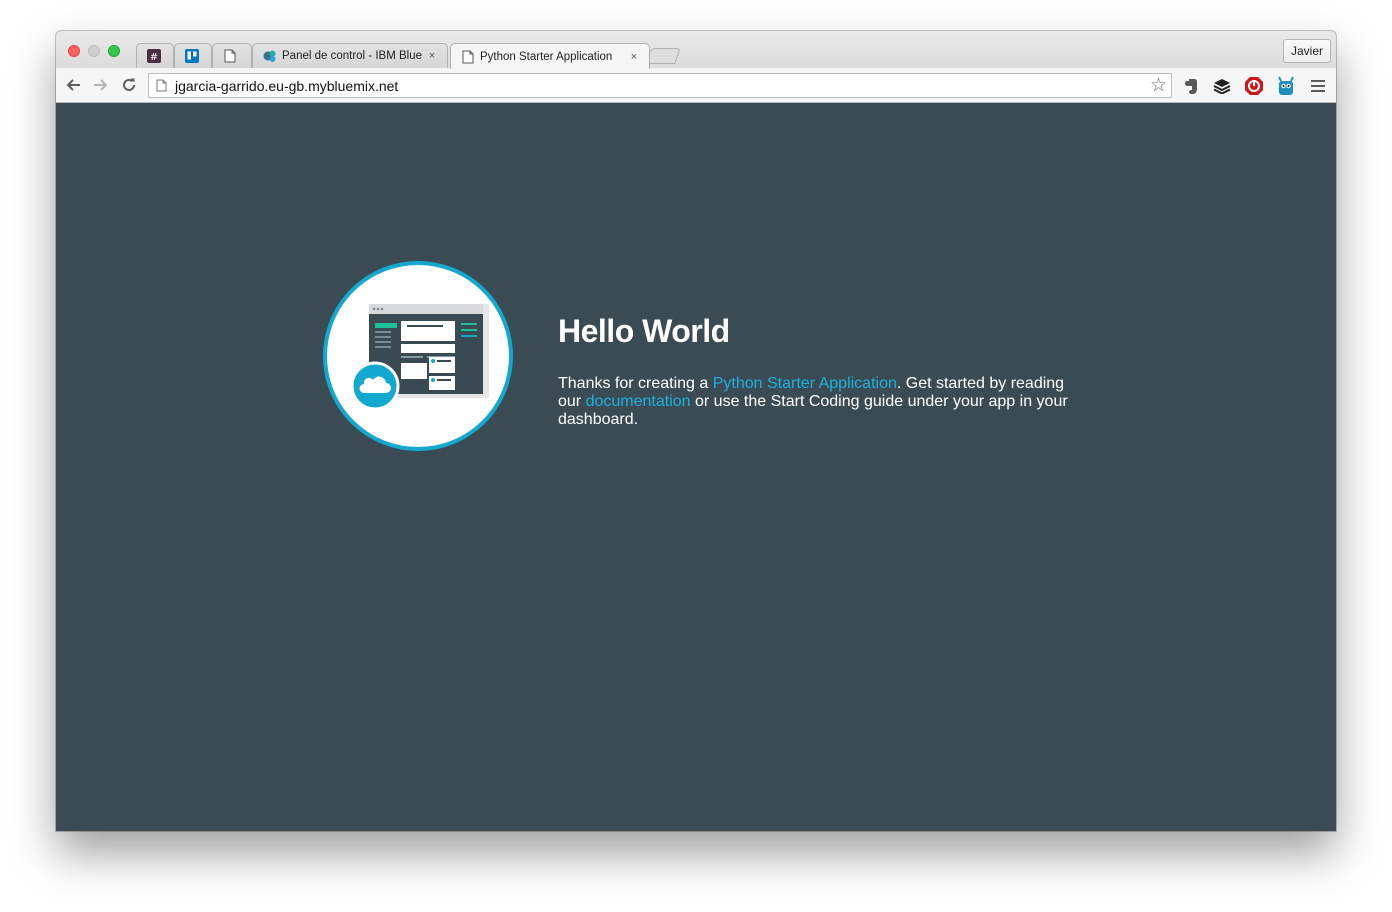  I want to click on trello-icon, so click(192, 56).